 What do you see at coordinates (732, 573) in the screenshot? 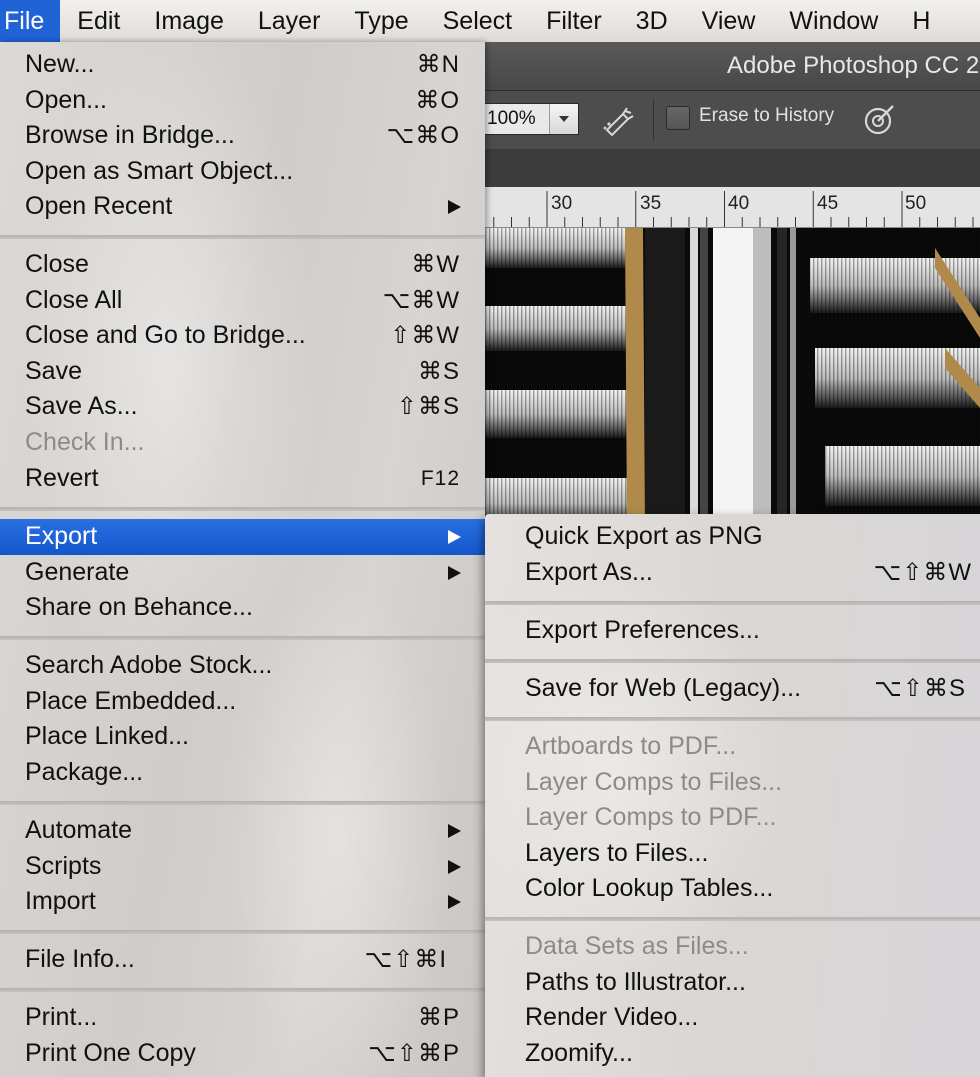
I see `menu-item-export-as: Export As... ⌥⇧⌘W` at bounding box center [732, 573].